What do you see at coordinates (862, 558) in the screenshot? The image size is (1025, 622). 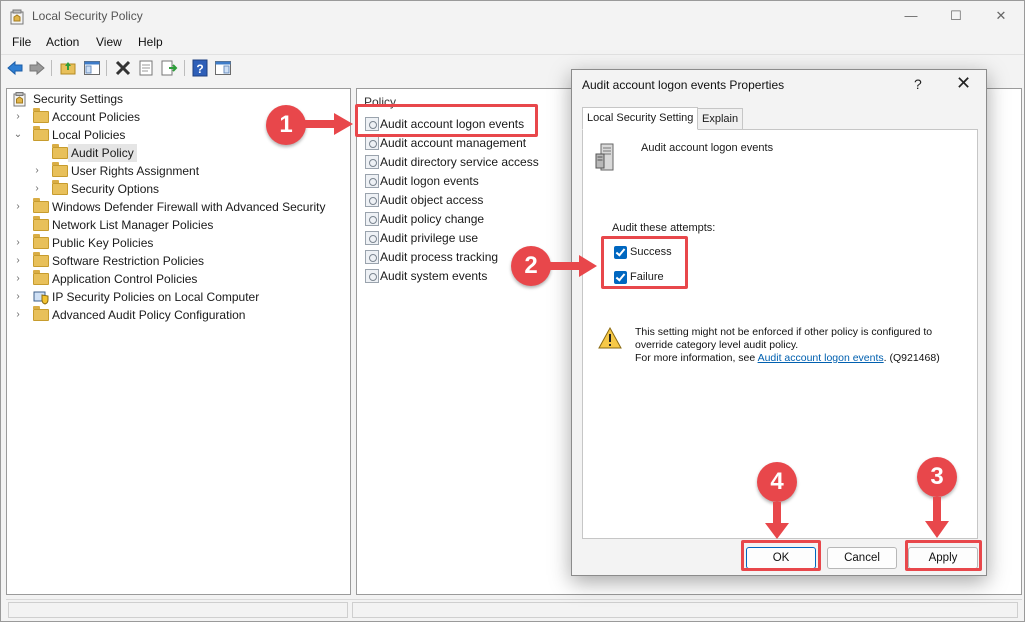 I see `cancel-button: Cancel` at bounding box center [862, 558].